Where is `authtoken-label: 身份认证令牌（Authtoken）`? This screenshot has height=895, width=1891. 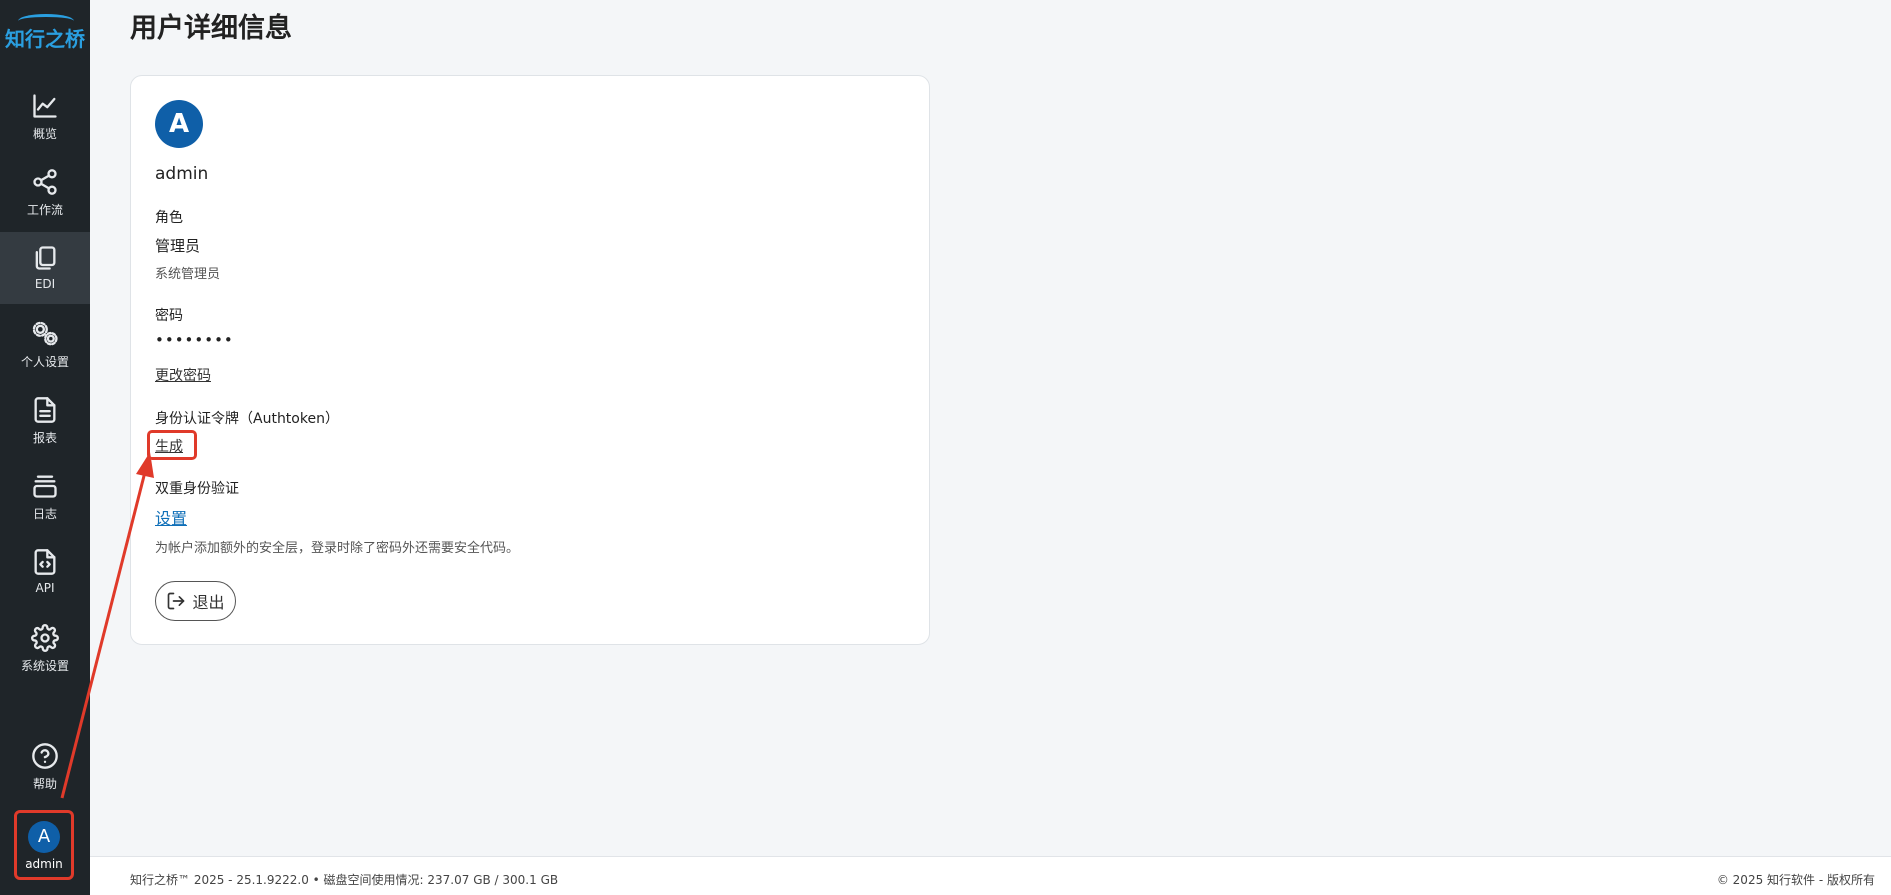 authtoken-label: 身份认证令牌（Authtoken） is located at coordinates (247, 419).